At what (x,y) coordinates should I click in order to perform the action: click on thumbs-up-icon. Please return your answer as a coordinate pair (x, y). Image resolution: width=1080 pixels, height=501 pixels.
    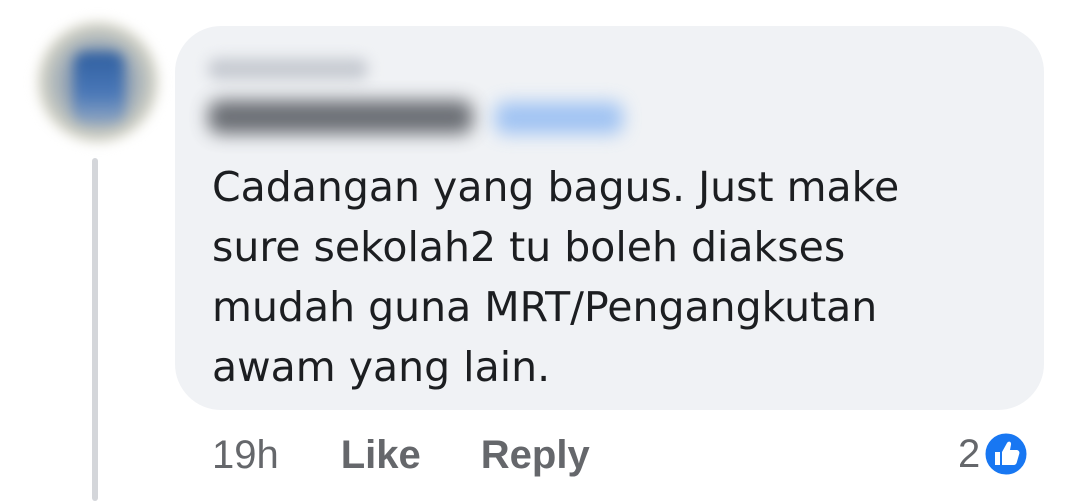
    Looking at the image, I should click on (1006, 454).